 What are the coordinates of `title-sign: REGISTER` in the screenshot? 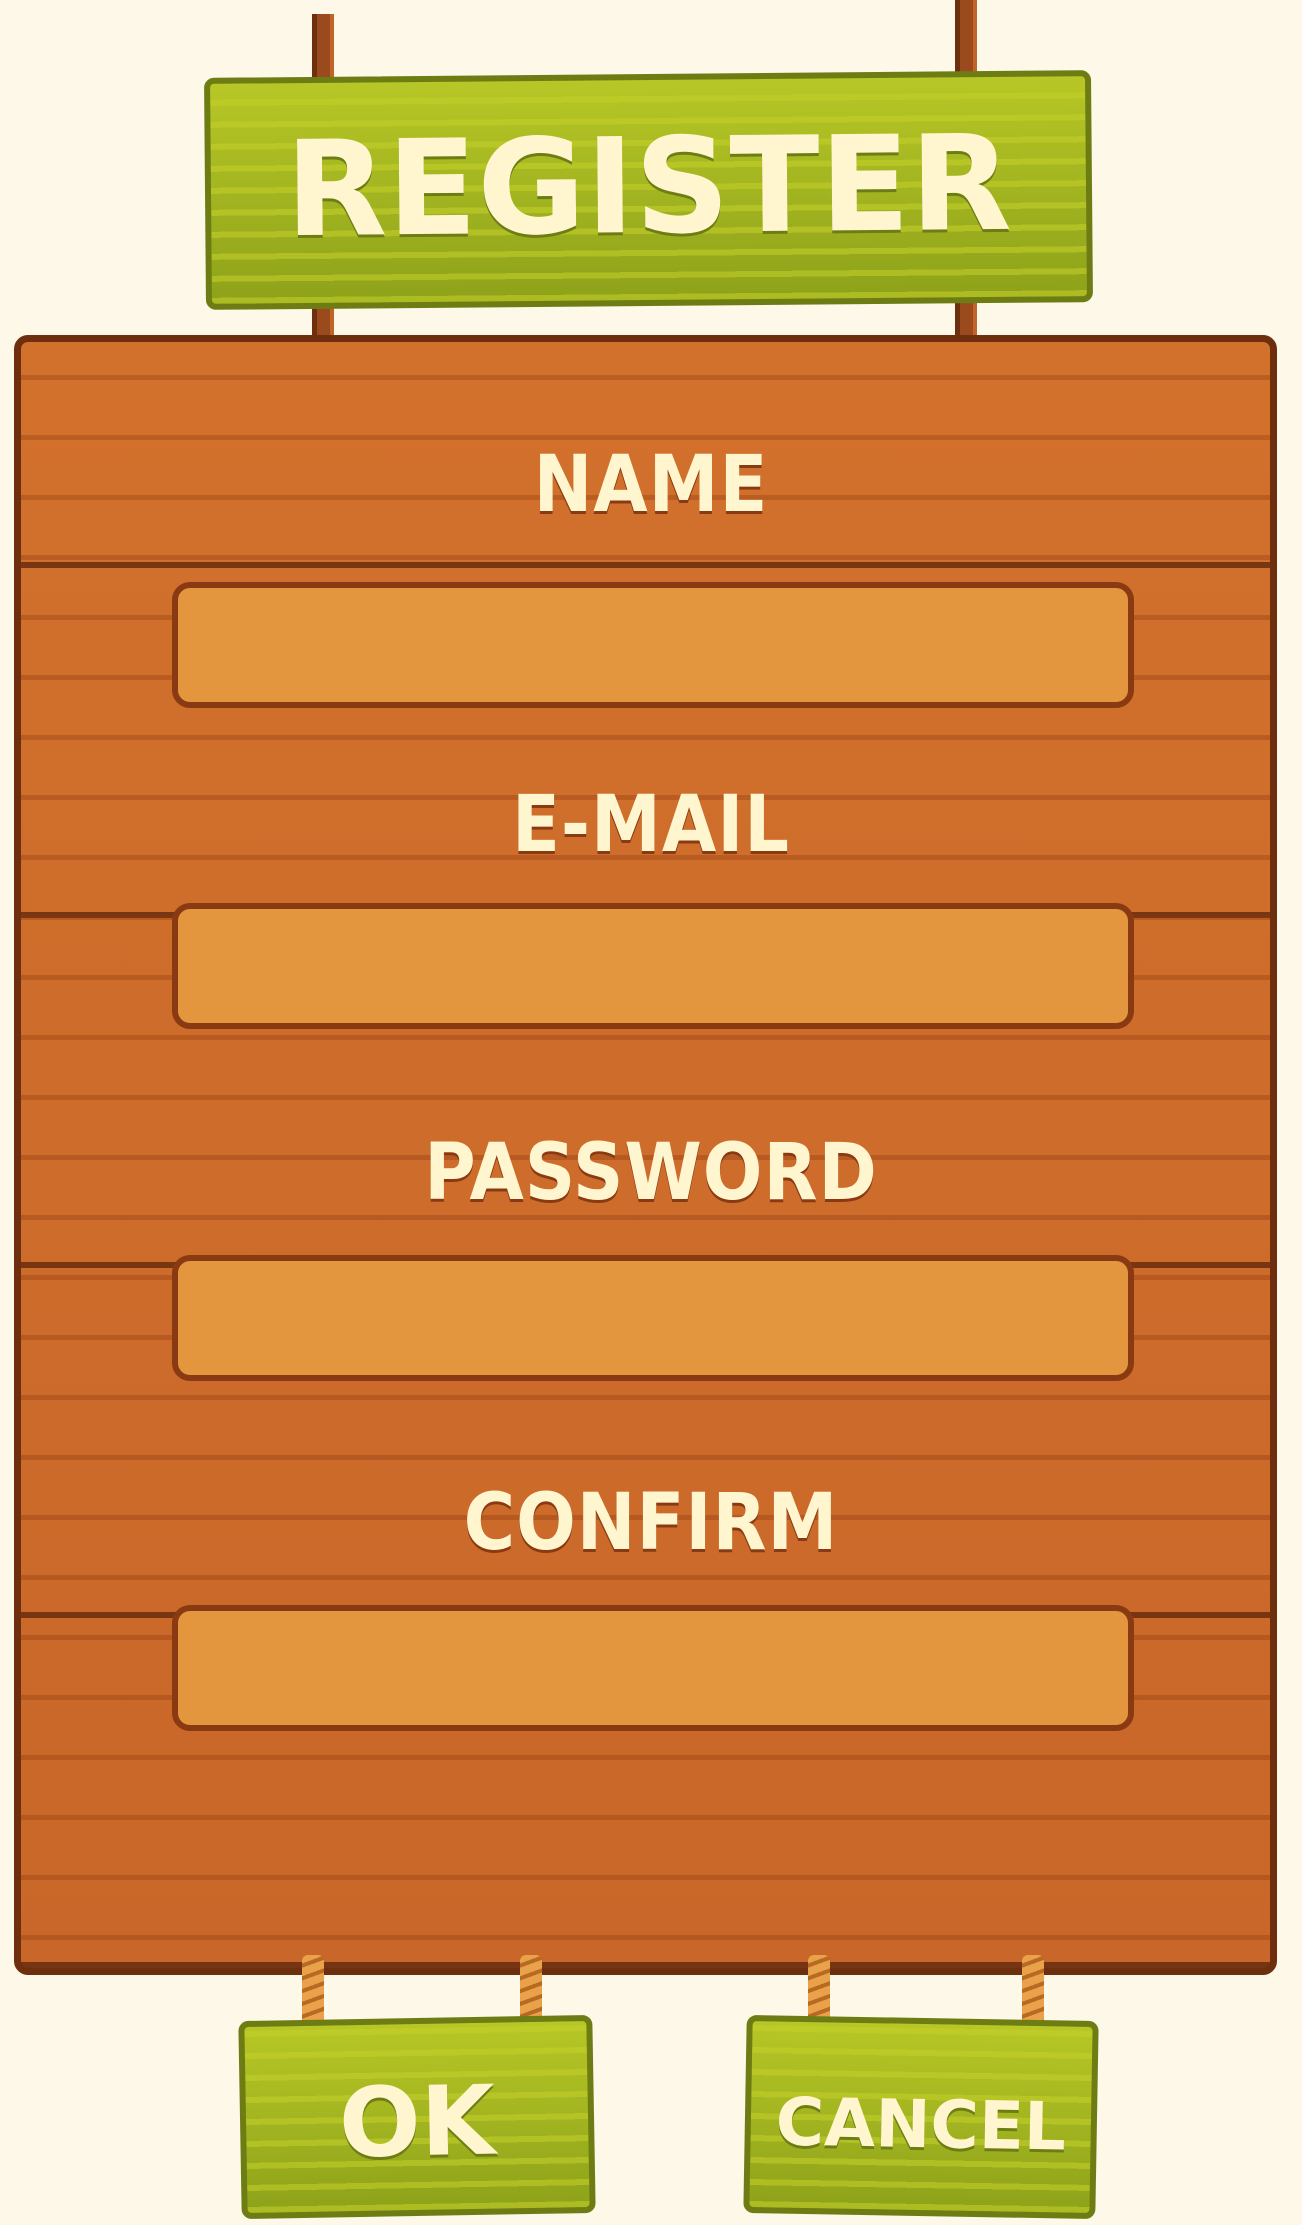 It's located at (648, 190).